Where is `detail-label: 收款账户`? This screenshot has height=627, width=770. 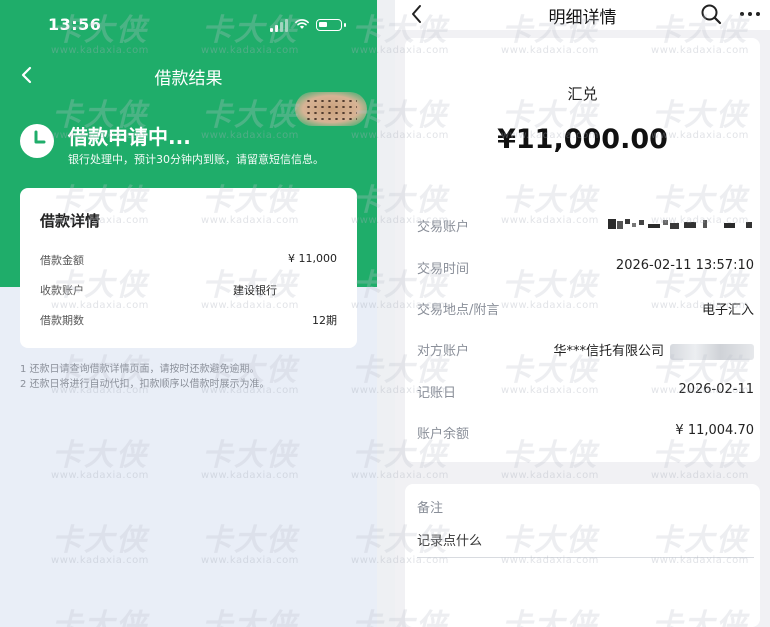
detail-label: 收款账户 is located at coordinates (62, 290).